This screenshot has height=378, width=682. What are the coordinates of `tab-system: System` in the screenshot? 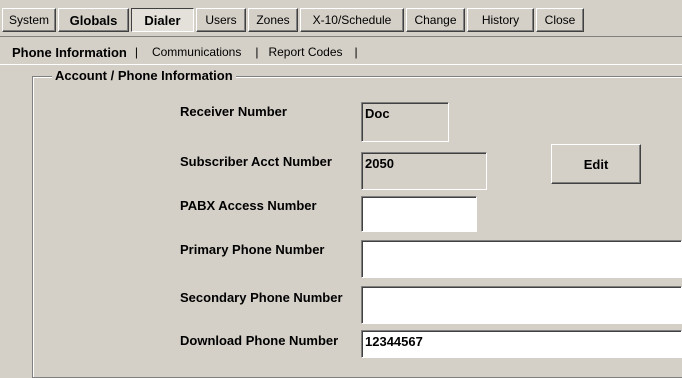 It's located at (29, 20).